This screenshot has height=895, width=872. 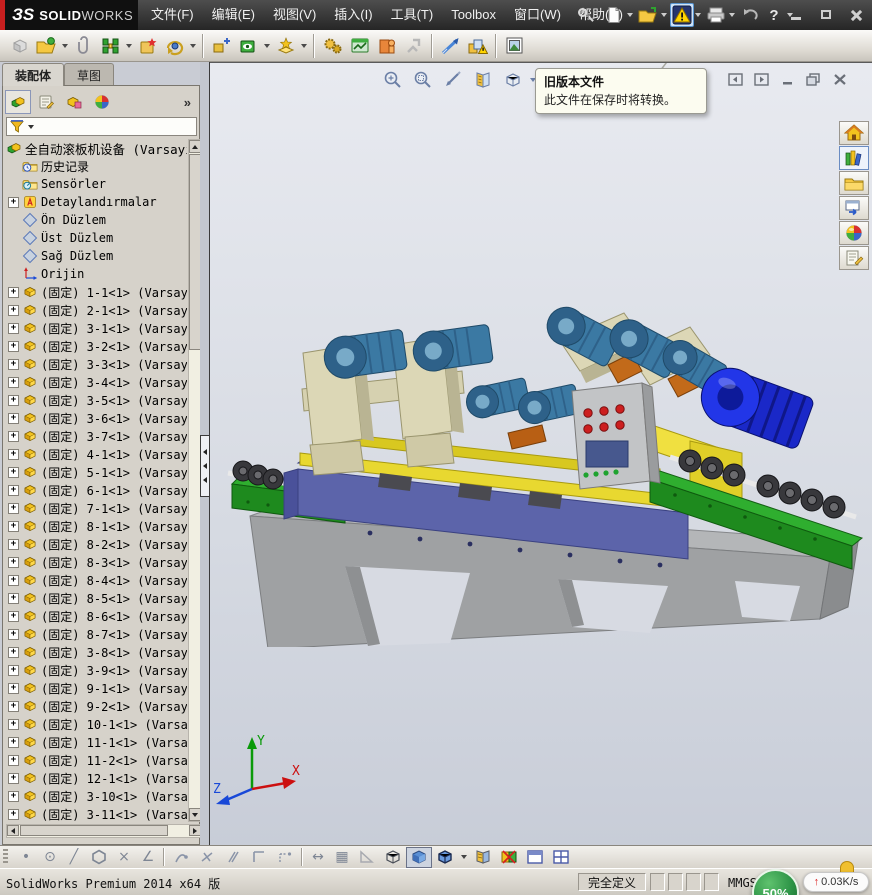 What do you see at coordinates (96, 148) in the screenshot?
I see `tree-root-assembly: 全自动滚板机设备 (Varsayıl` at bounding box center [96, 148].